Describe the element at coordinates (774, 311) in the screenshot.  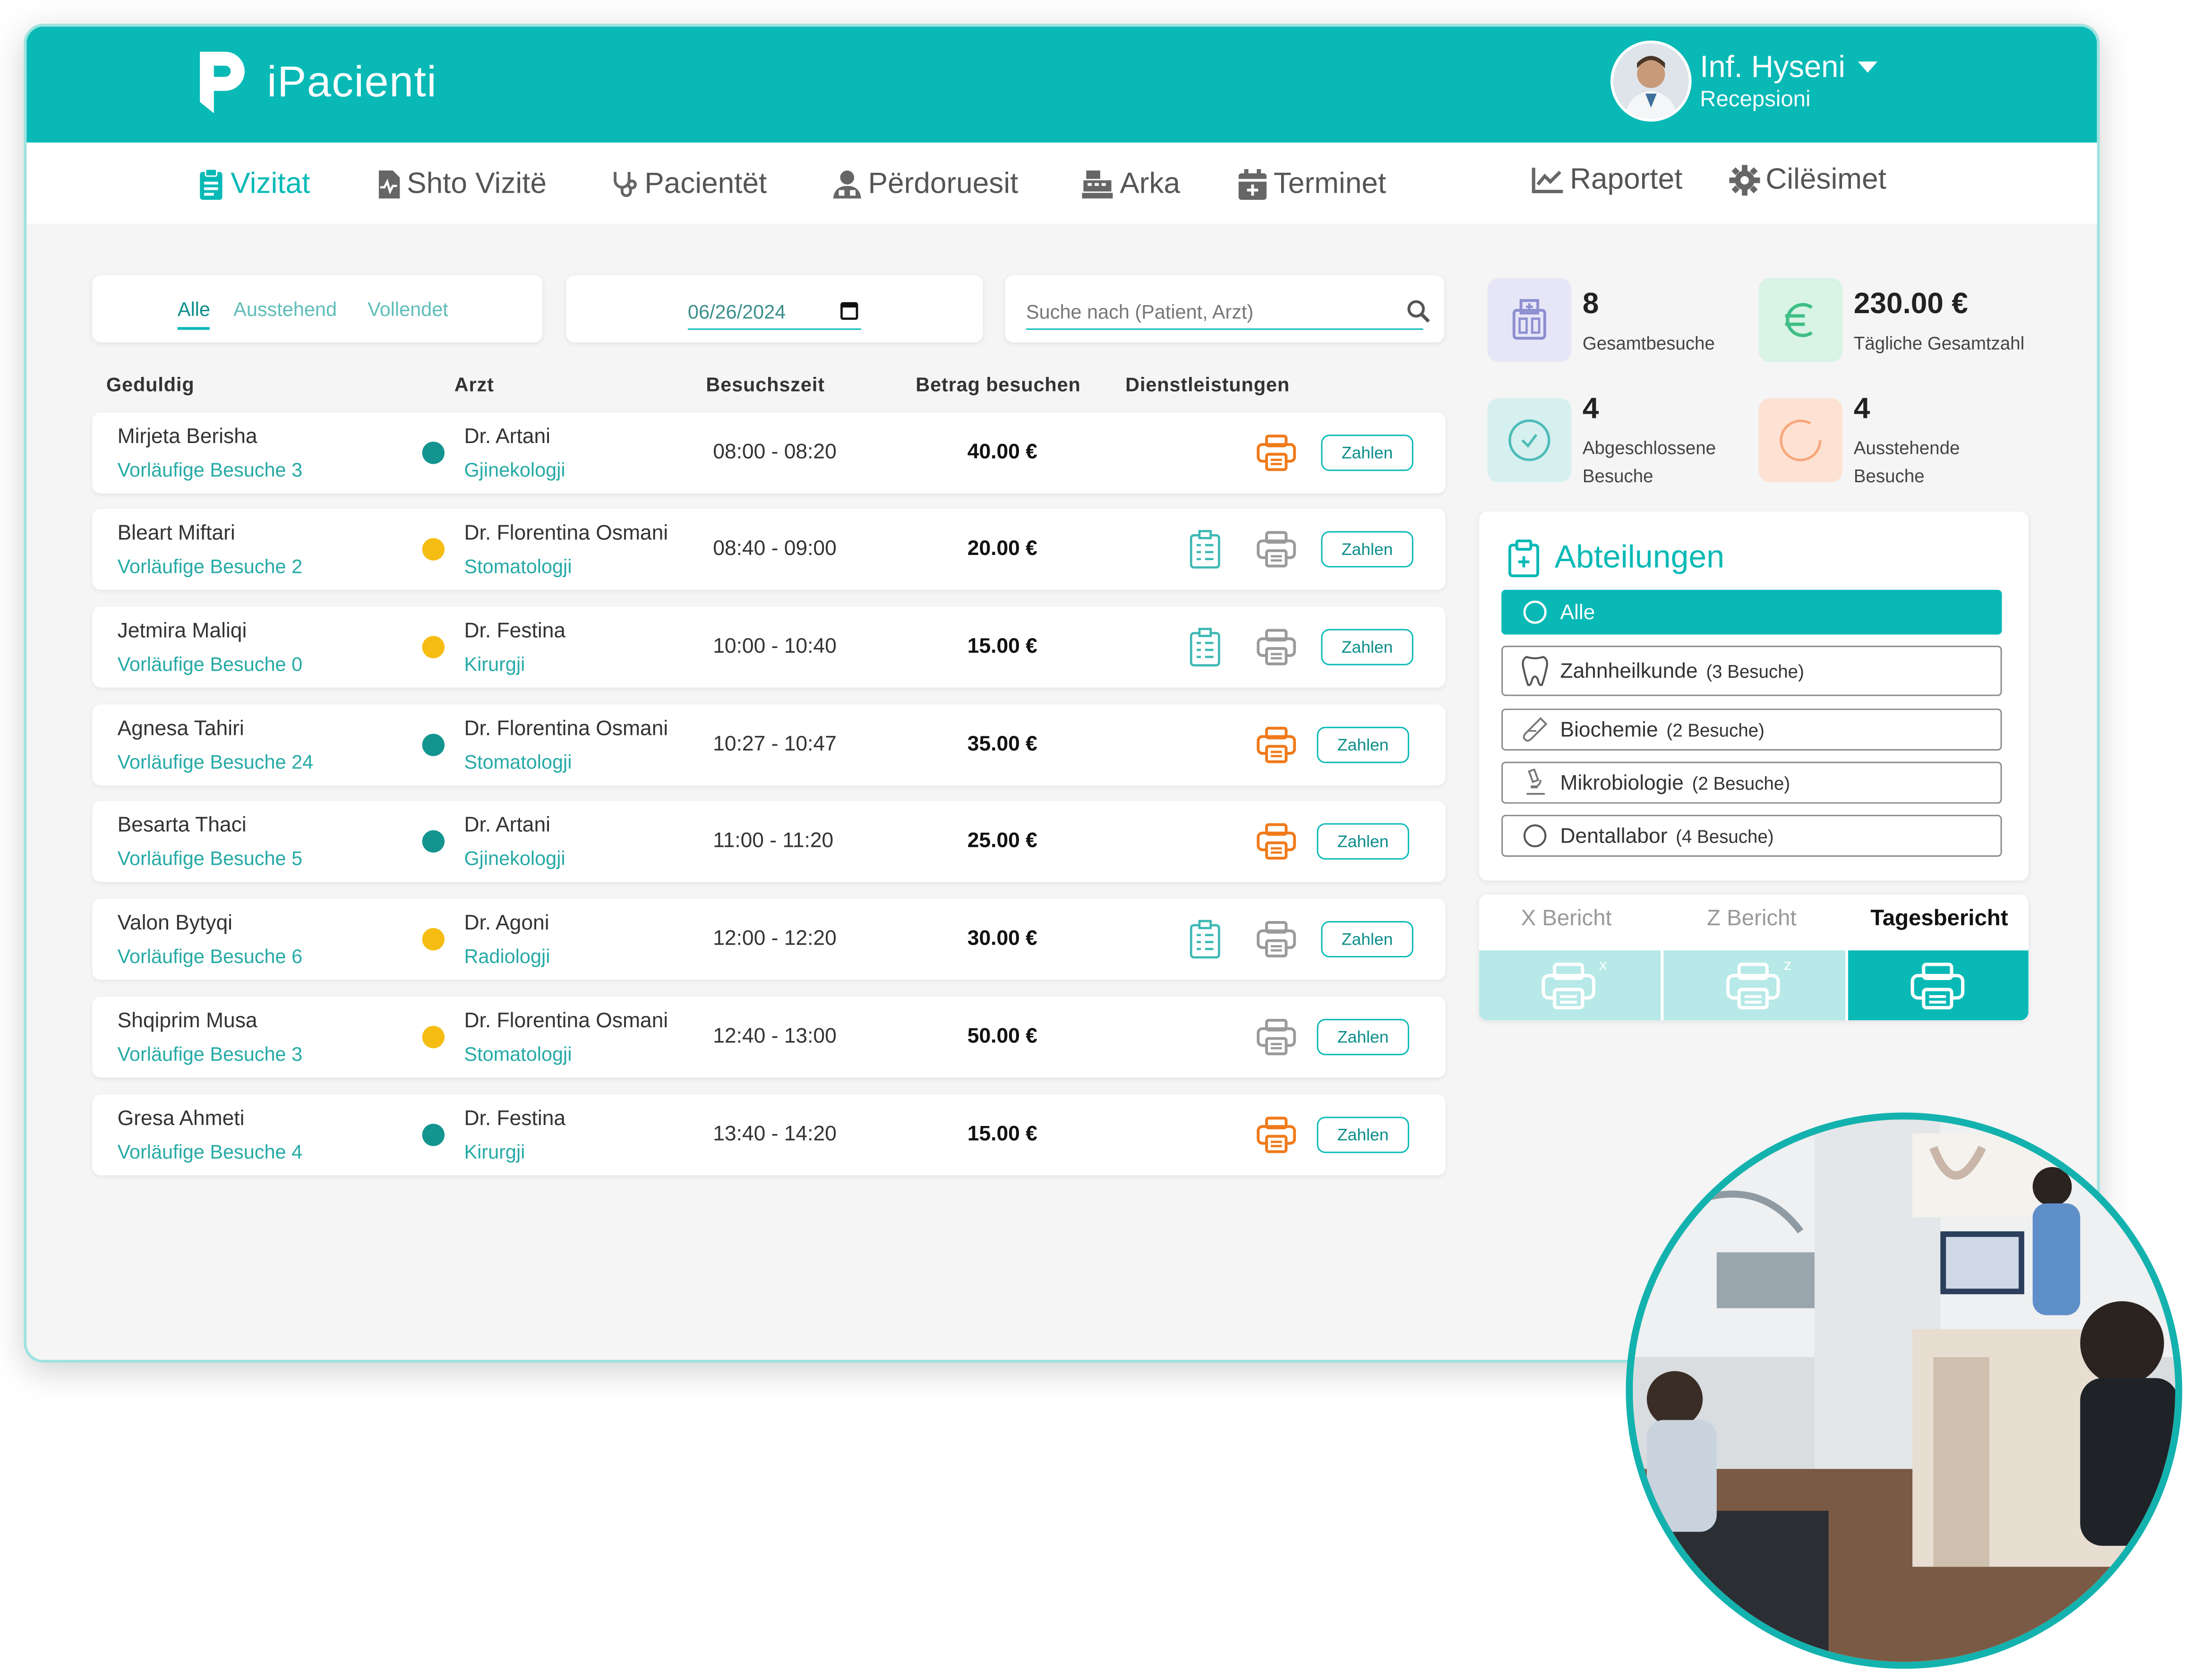
I see `date-input: 06/26/2024` at that location.